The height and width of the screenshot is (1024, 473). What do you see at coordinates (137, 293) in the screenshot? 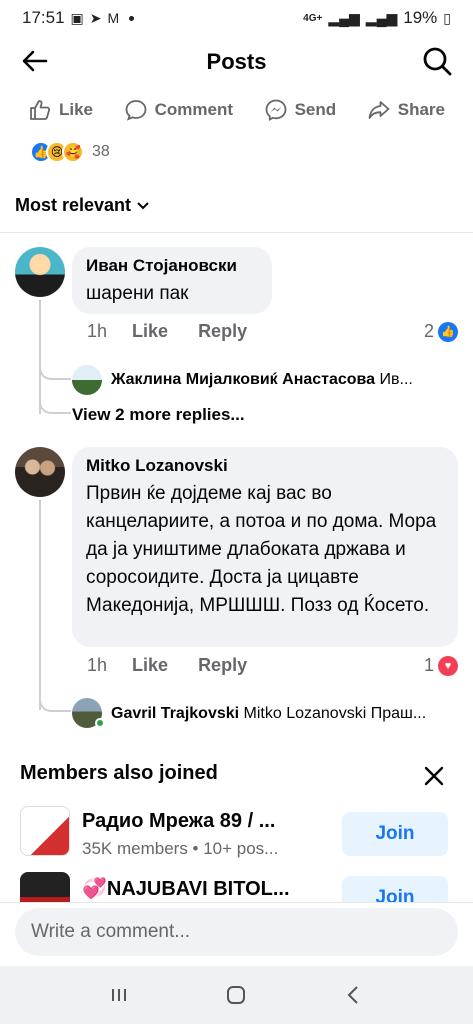
I see `comment-text: шарени пак` at bounding box center [137, 293].